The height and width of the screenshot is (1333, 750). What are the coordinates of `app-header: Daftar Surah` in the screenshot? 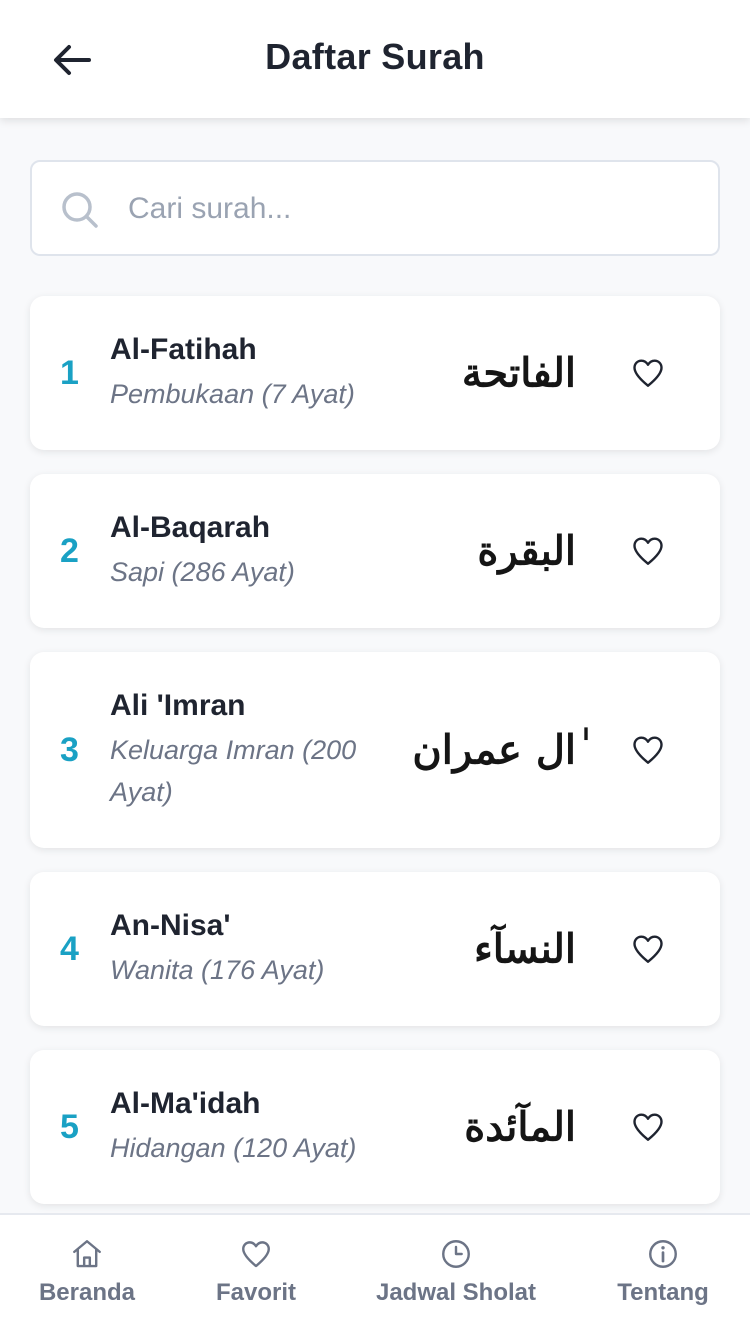 It's located at (375, 59).